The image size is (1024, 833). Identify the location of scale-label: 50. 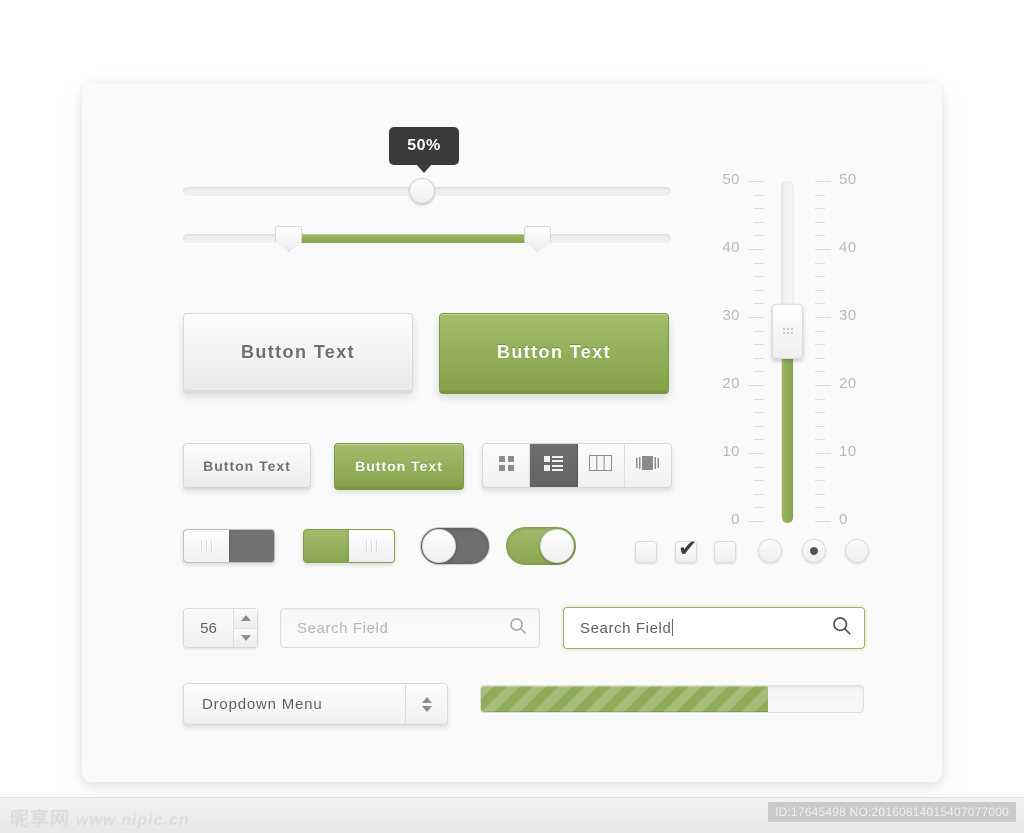
(848, 179).